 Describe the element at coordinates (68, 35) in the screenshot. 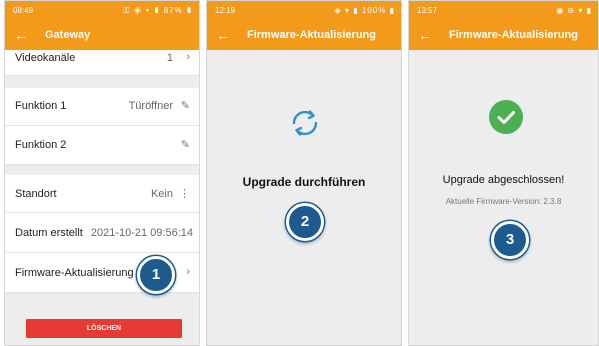

I see `page-title: Gateway` at that location.